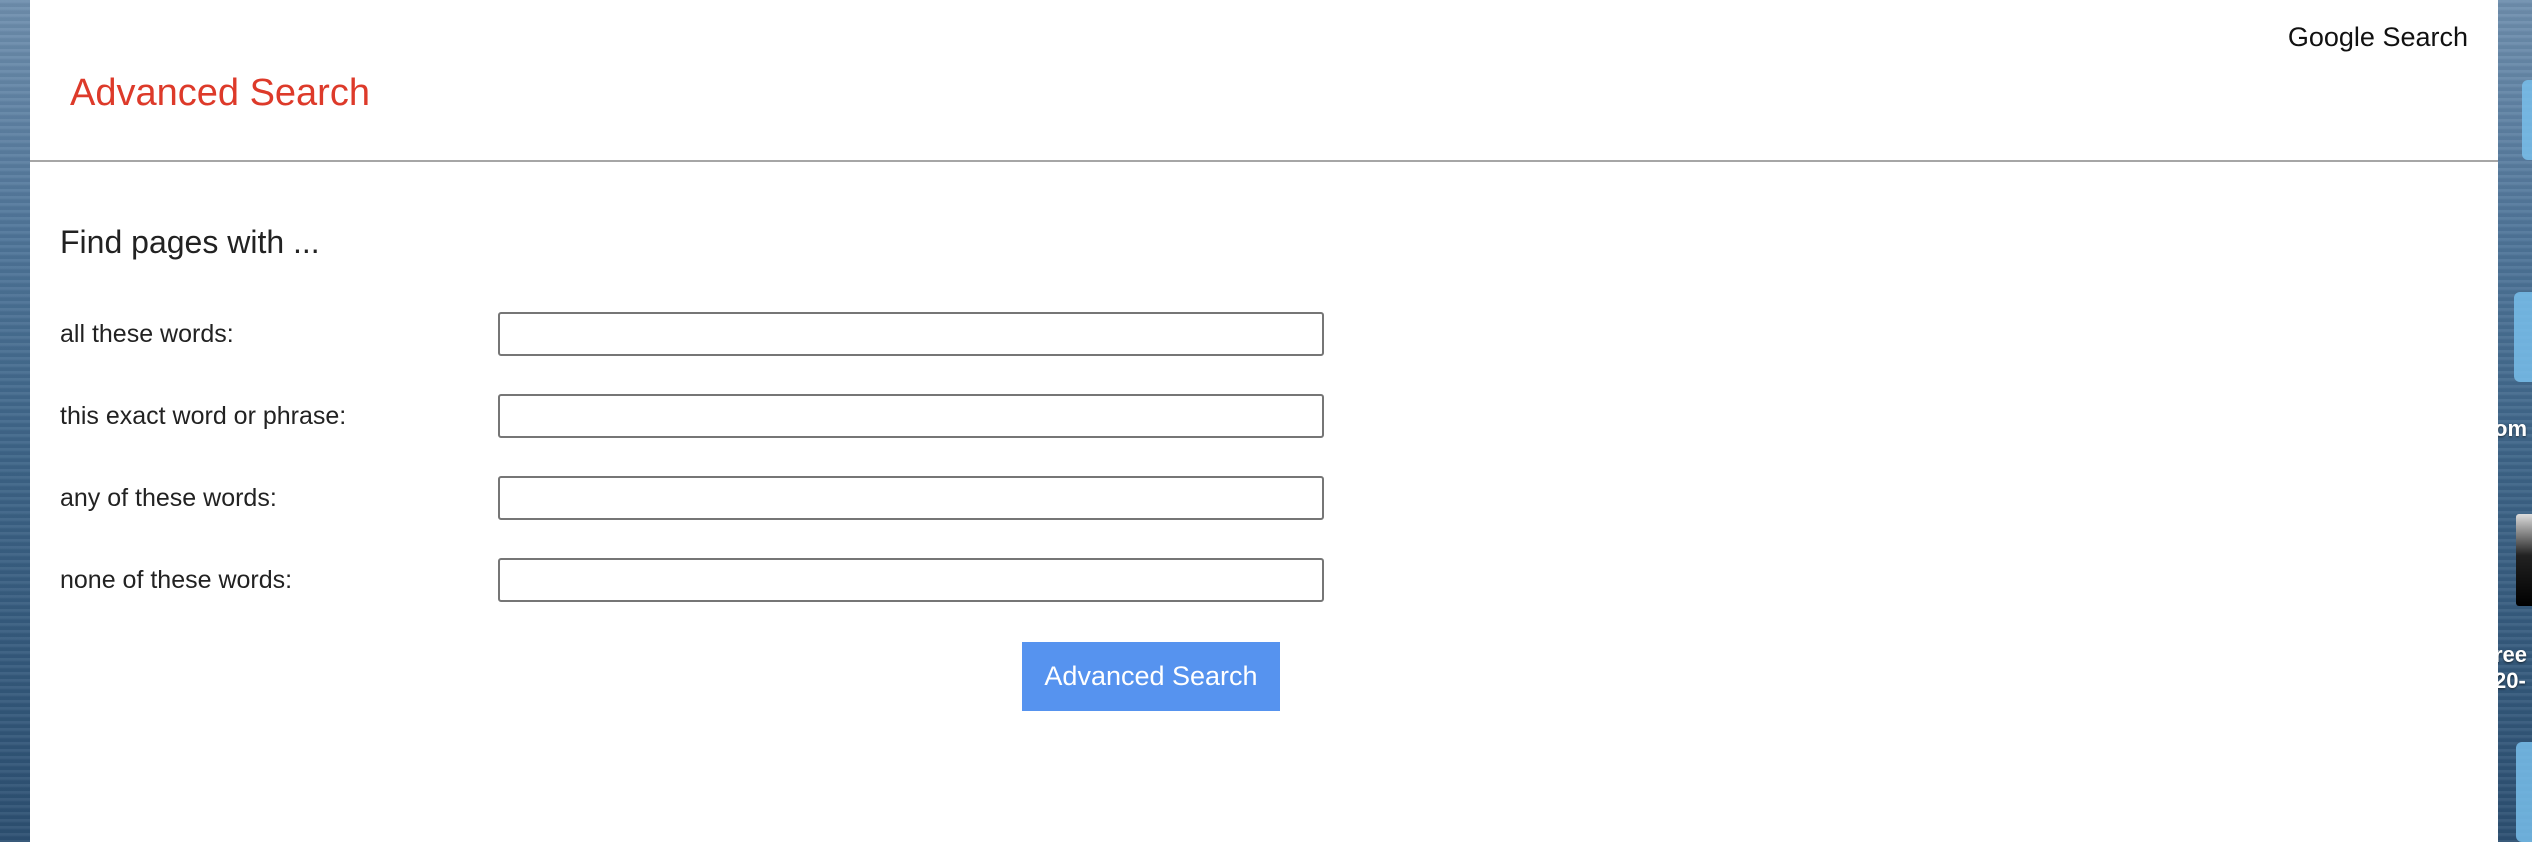 The height and width of the screenshot is (842, 2532). Describe the element at coordinates (168, 498) in the screenshot. I see `any-words-label: any of these words:` at that location.